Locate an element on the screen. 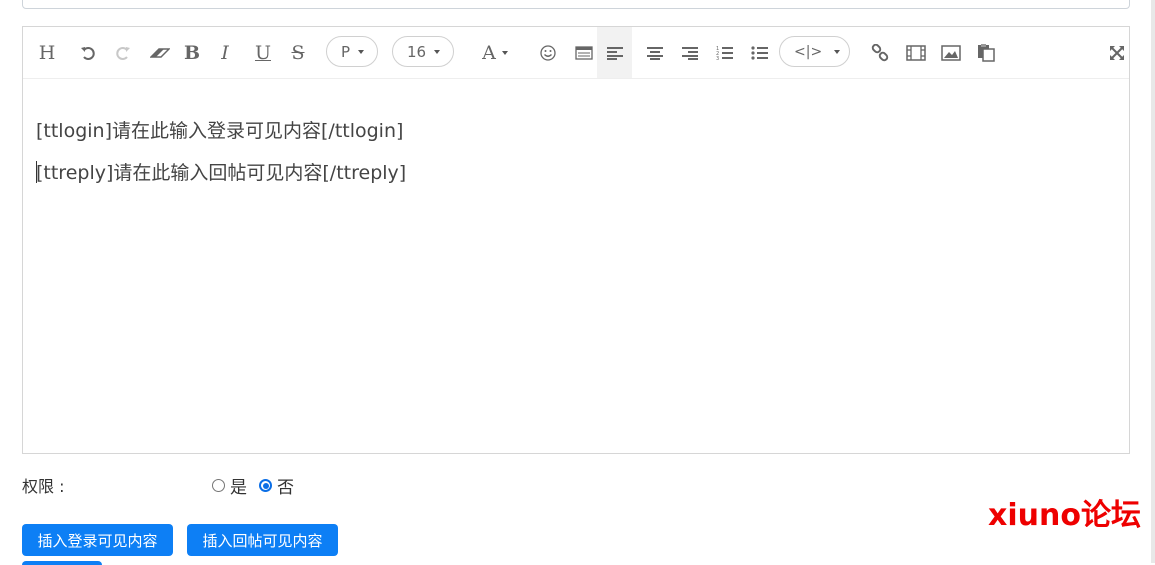 This screenshot has width=1155, height=565. bold-label: B is located at coordinates (192, 52).